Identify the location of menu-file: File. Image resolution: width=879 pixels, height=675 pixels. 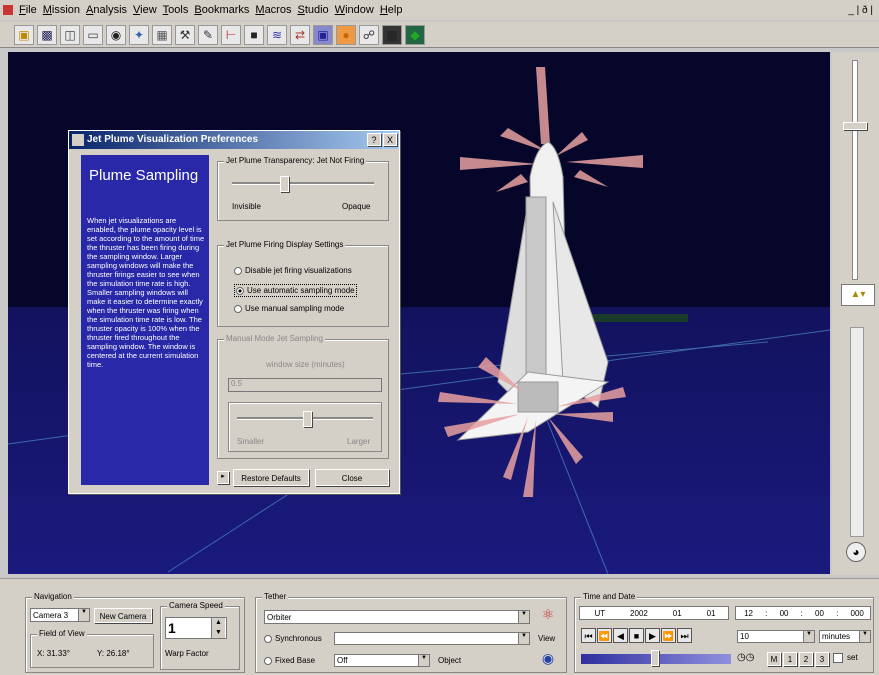
(28, 10).